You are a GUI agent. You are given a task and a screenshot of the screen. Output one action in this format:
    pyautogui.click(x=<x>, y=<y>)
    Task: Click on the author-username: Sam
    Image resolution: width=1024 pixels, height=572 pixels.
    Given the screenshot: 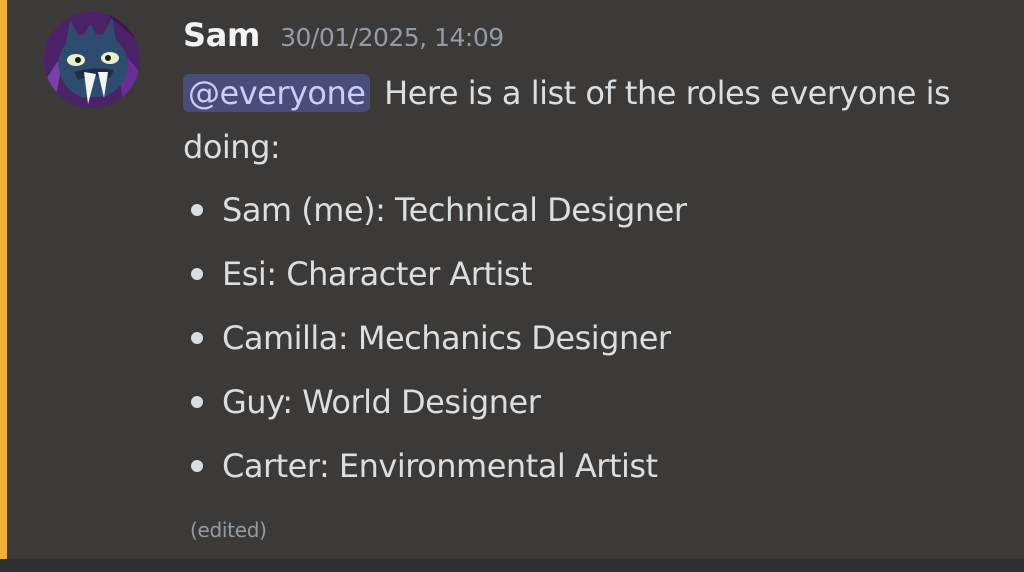 What is the action you would take?
    pyautogui.click(x=221, y=35)
    